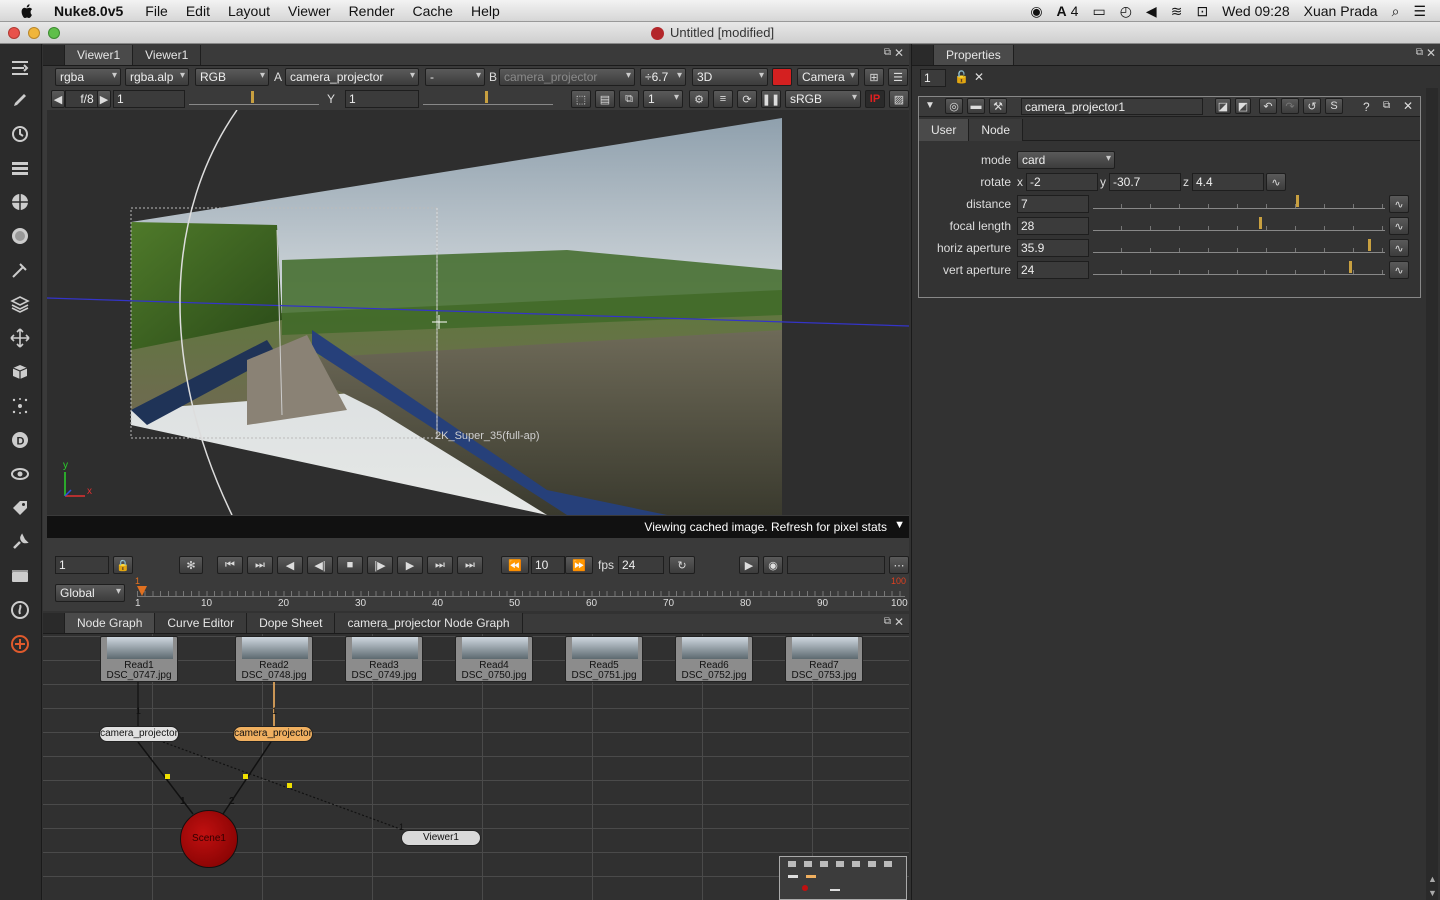  What do you see at coordinates (1334, 106) in the screenshot?
I see `script-icon: S` at bounding box center [1334, 106].